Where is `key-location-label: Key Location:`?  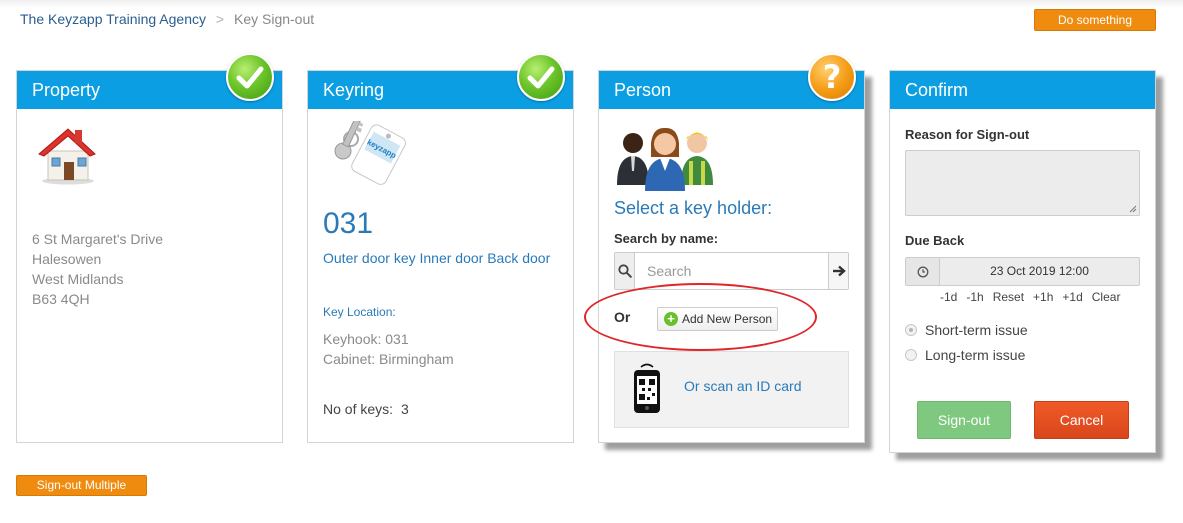 key-location-label: Key Location: is located at coordinates (359, 312).